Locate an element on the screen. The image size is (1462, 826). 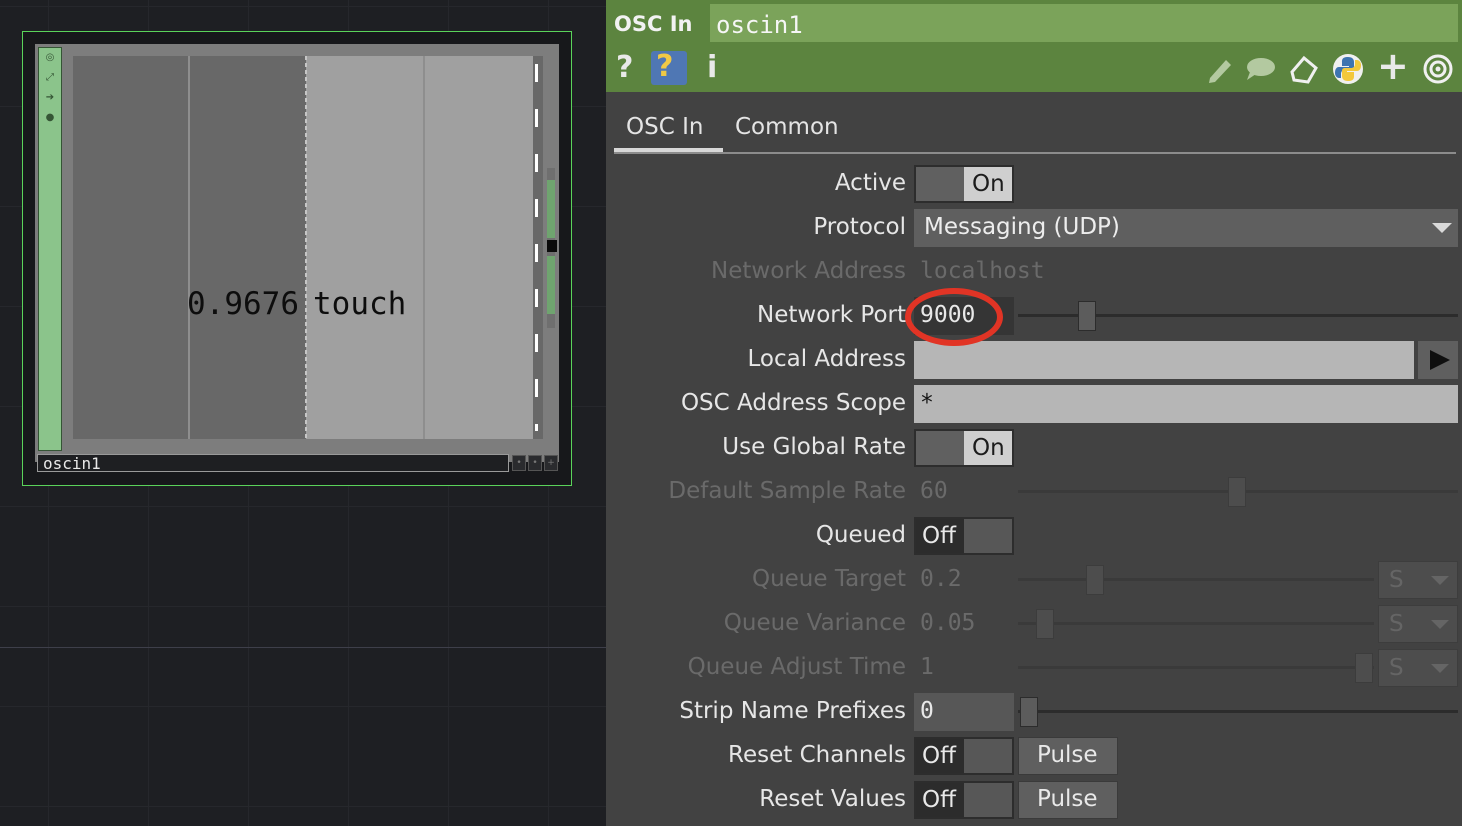
queue-target-units-menu: S is located at coordinates (1418, 580).